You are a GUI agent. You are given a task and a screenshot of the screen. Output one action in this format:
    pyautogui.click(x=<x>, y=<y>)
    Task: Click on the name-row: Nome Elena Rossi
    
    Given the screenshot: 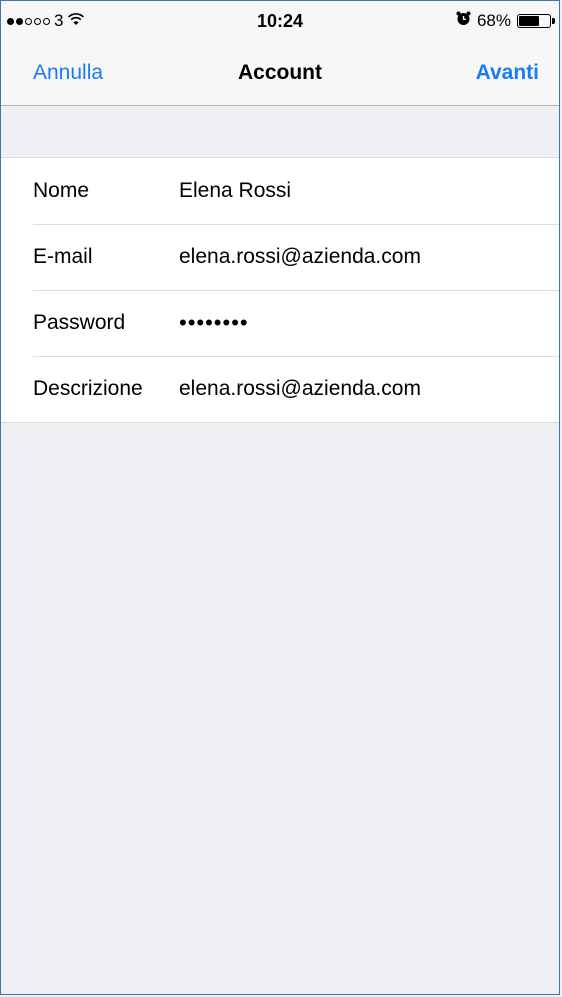 What is the action you would take?
    pyautogui.click(x=280, y=191)
    